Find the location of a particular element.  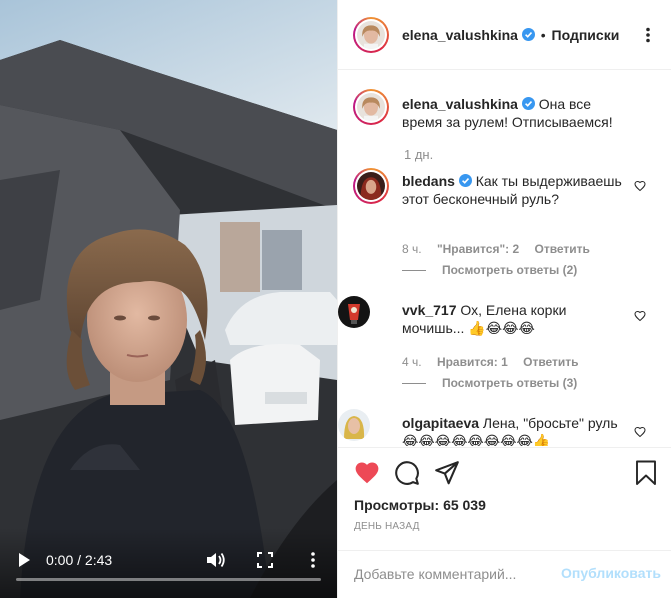

play-icon is located at coordinates (24, 560).